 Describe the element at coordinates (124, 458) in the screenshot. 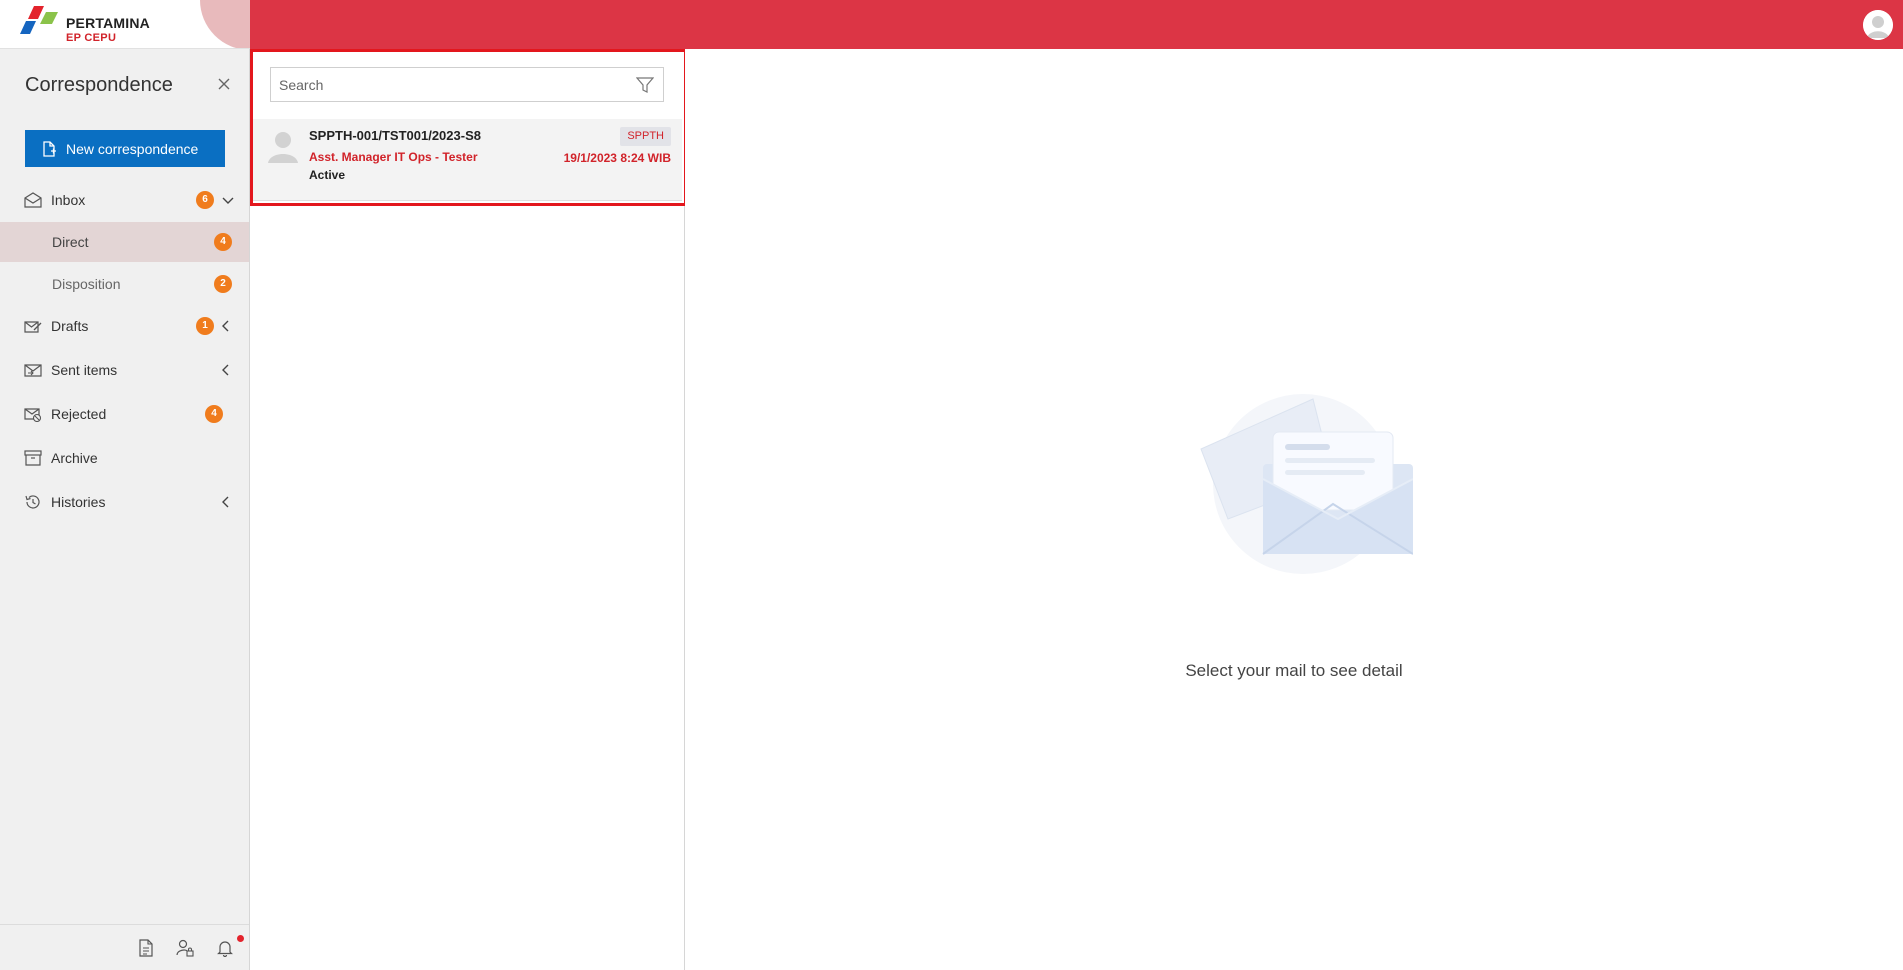

I see `sidebar-item-archive: Archive` at that location.